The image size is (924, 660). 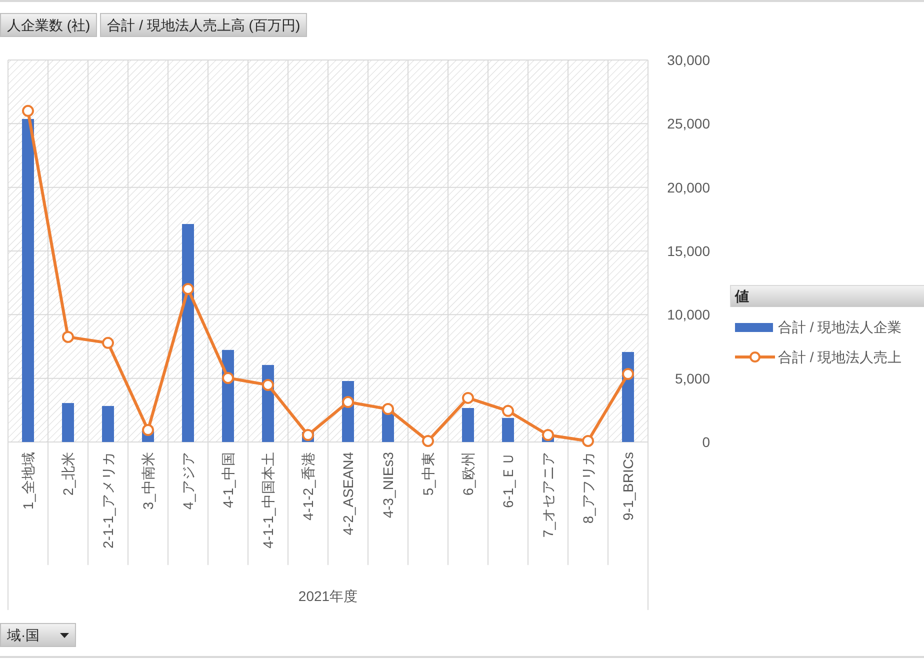 What do you see at coordinates (840, 327) in the screenshot?
I see `legend-label: 合計 / 現地法人企業` at bounding box center [840, 327].